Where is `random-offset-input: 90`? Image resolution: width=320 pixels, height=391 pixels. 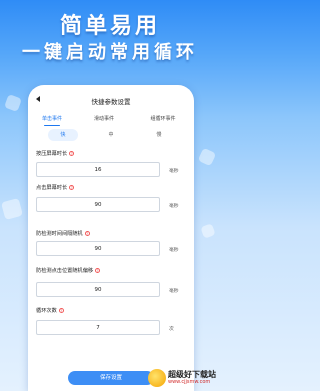 random-offset-input: 90 is located at coordinates (98, 289).